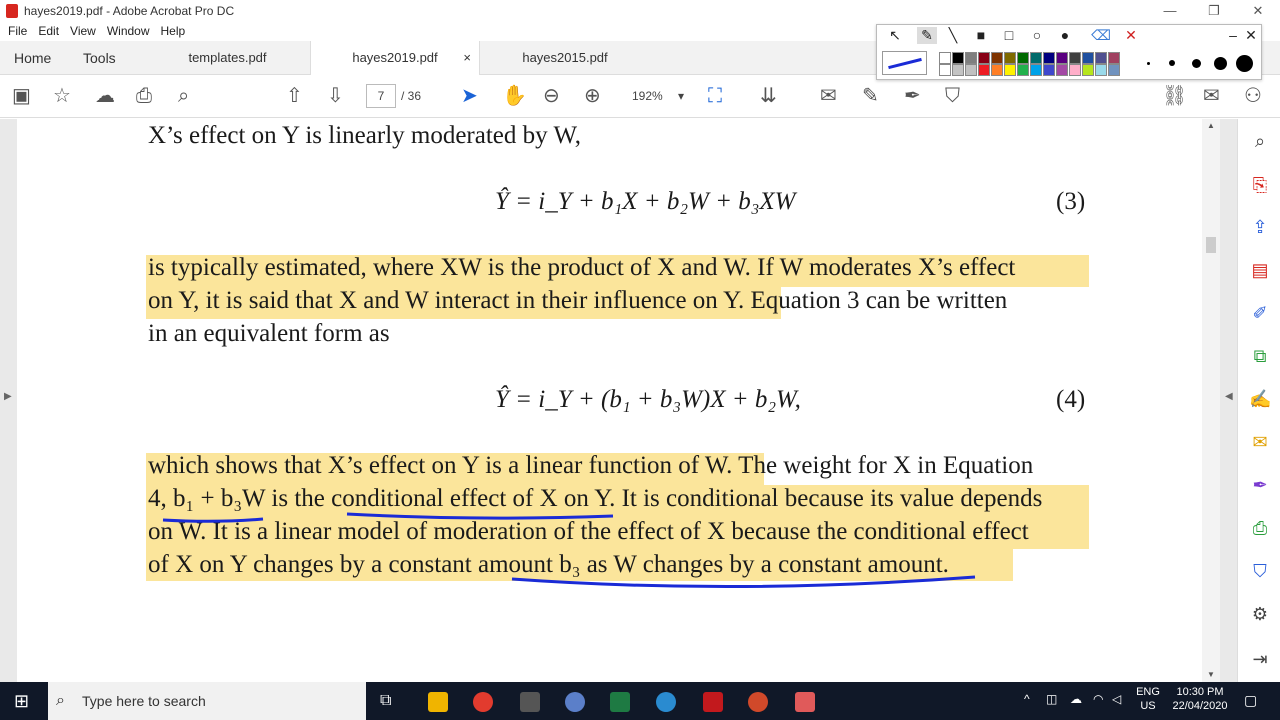 The height and width of the screenshot is (720, 1280). Describe the element at coordinates (1260, 185) in the screenshot. I see `create-pdf-icon: ⎘` at that location.